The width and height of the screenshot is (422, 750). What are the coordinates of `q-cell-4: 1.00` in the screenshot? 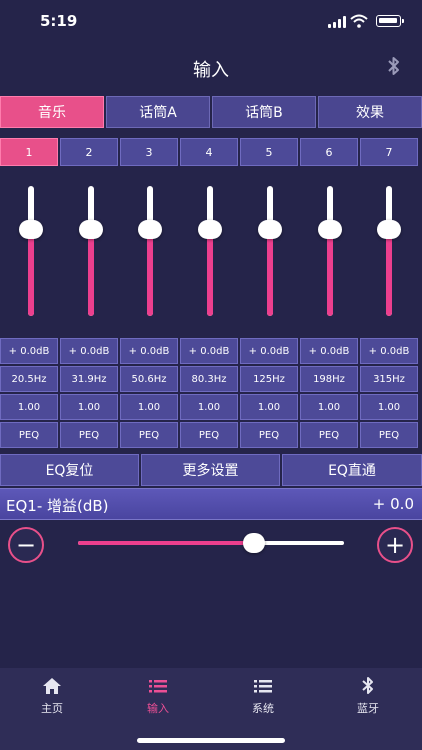 It's located at (209, 407).